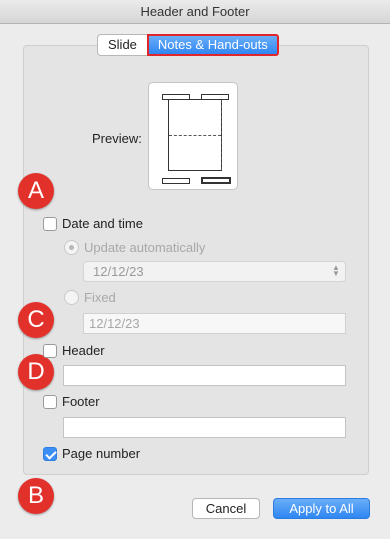  What do you see at coordinates (118, 271) in the screenshot?
I see `date-format-value: 12/12/23` at bounding box center [118, 271].